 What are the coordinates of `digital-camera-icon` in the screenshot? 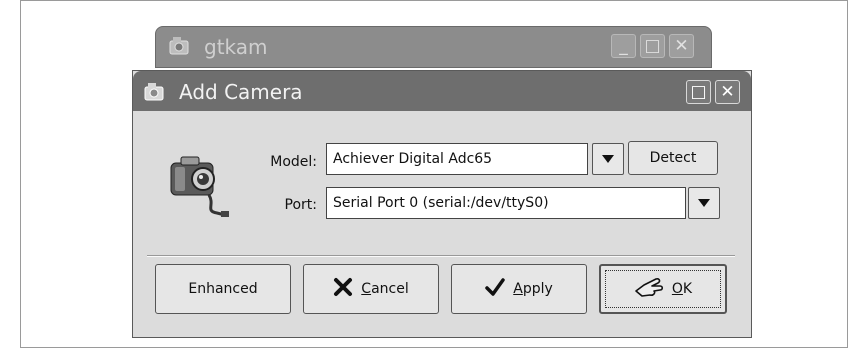 It's located at (200, 186).